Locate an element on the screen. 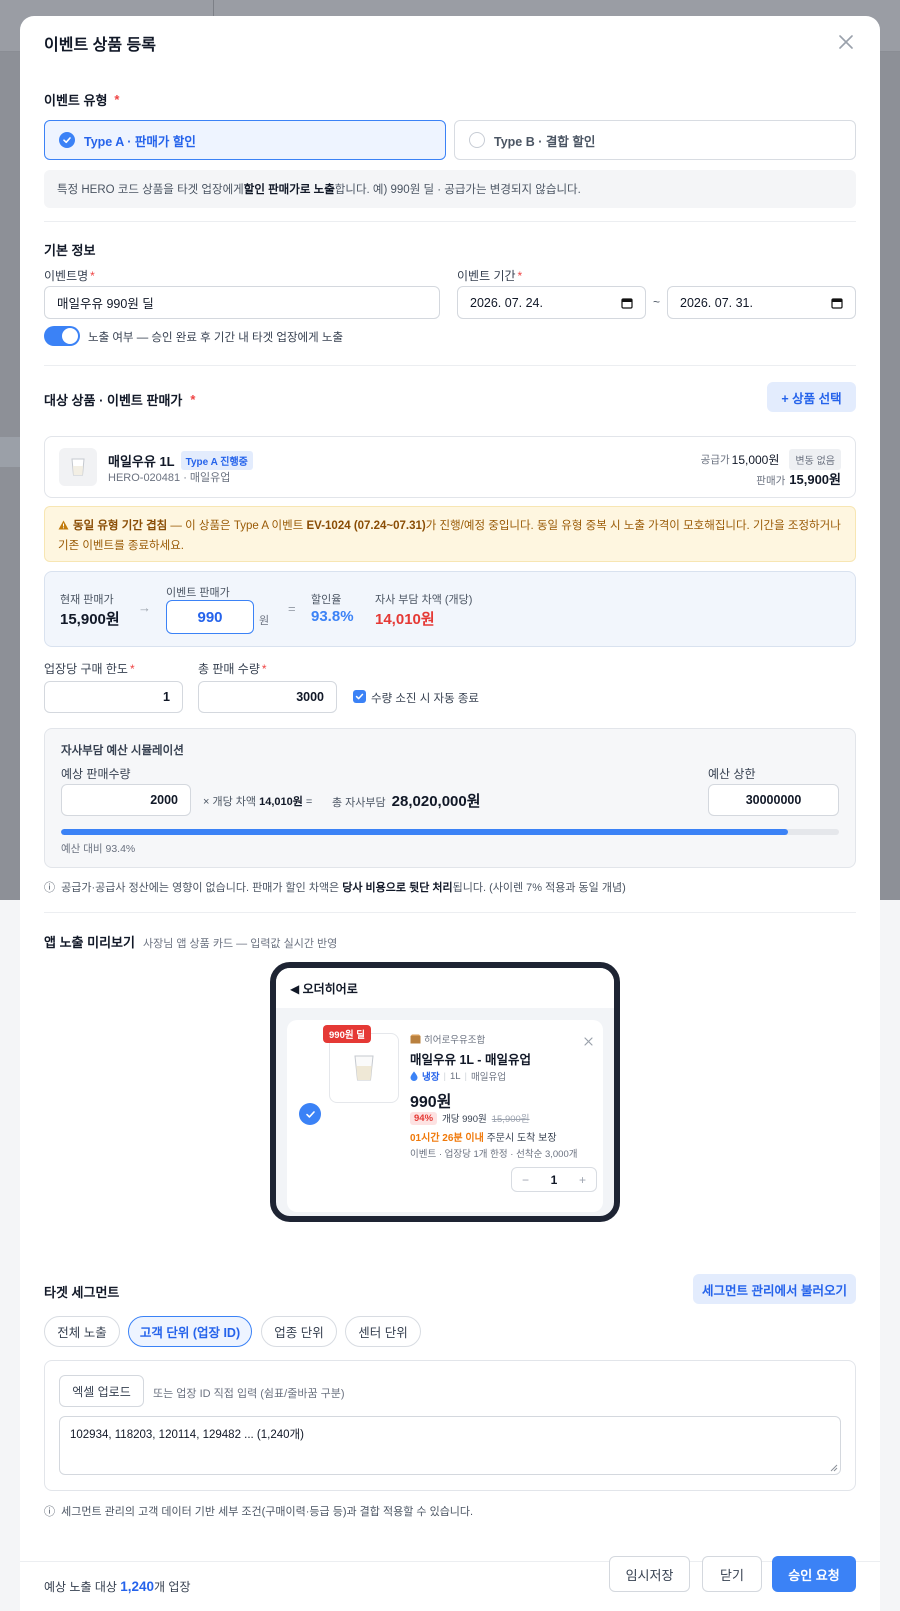 The image size is (900, 1611). discount-rate-value: 93.8% is located at coordinates (332, 616).